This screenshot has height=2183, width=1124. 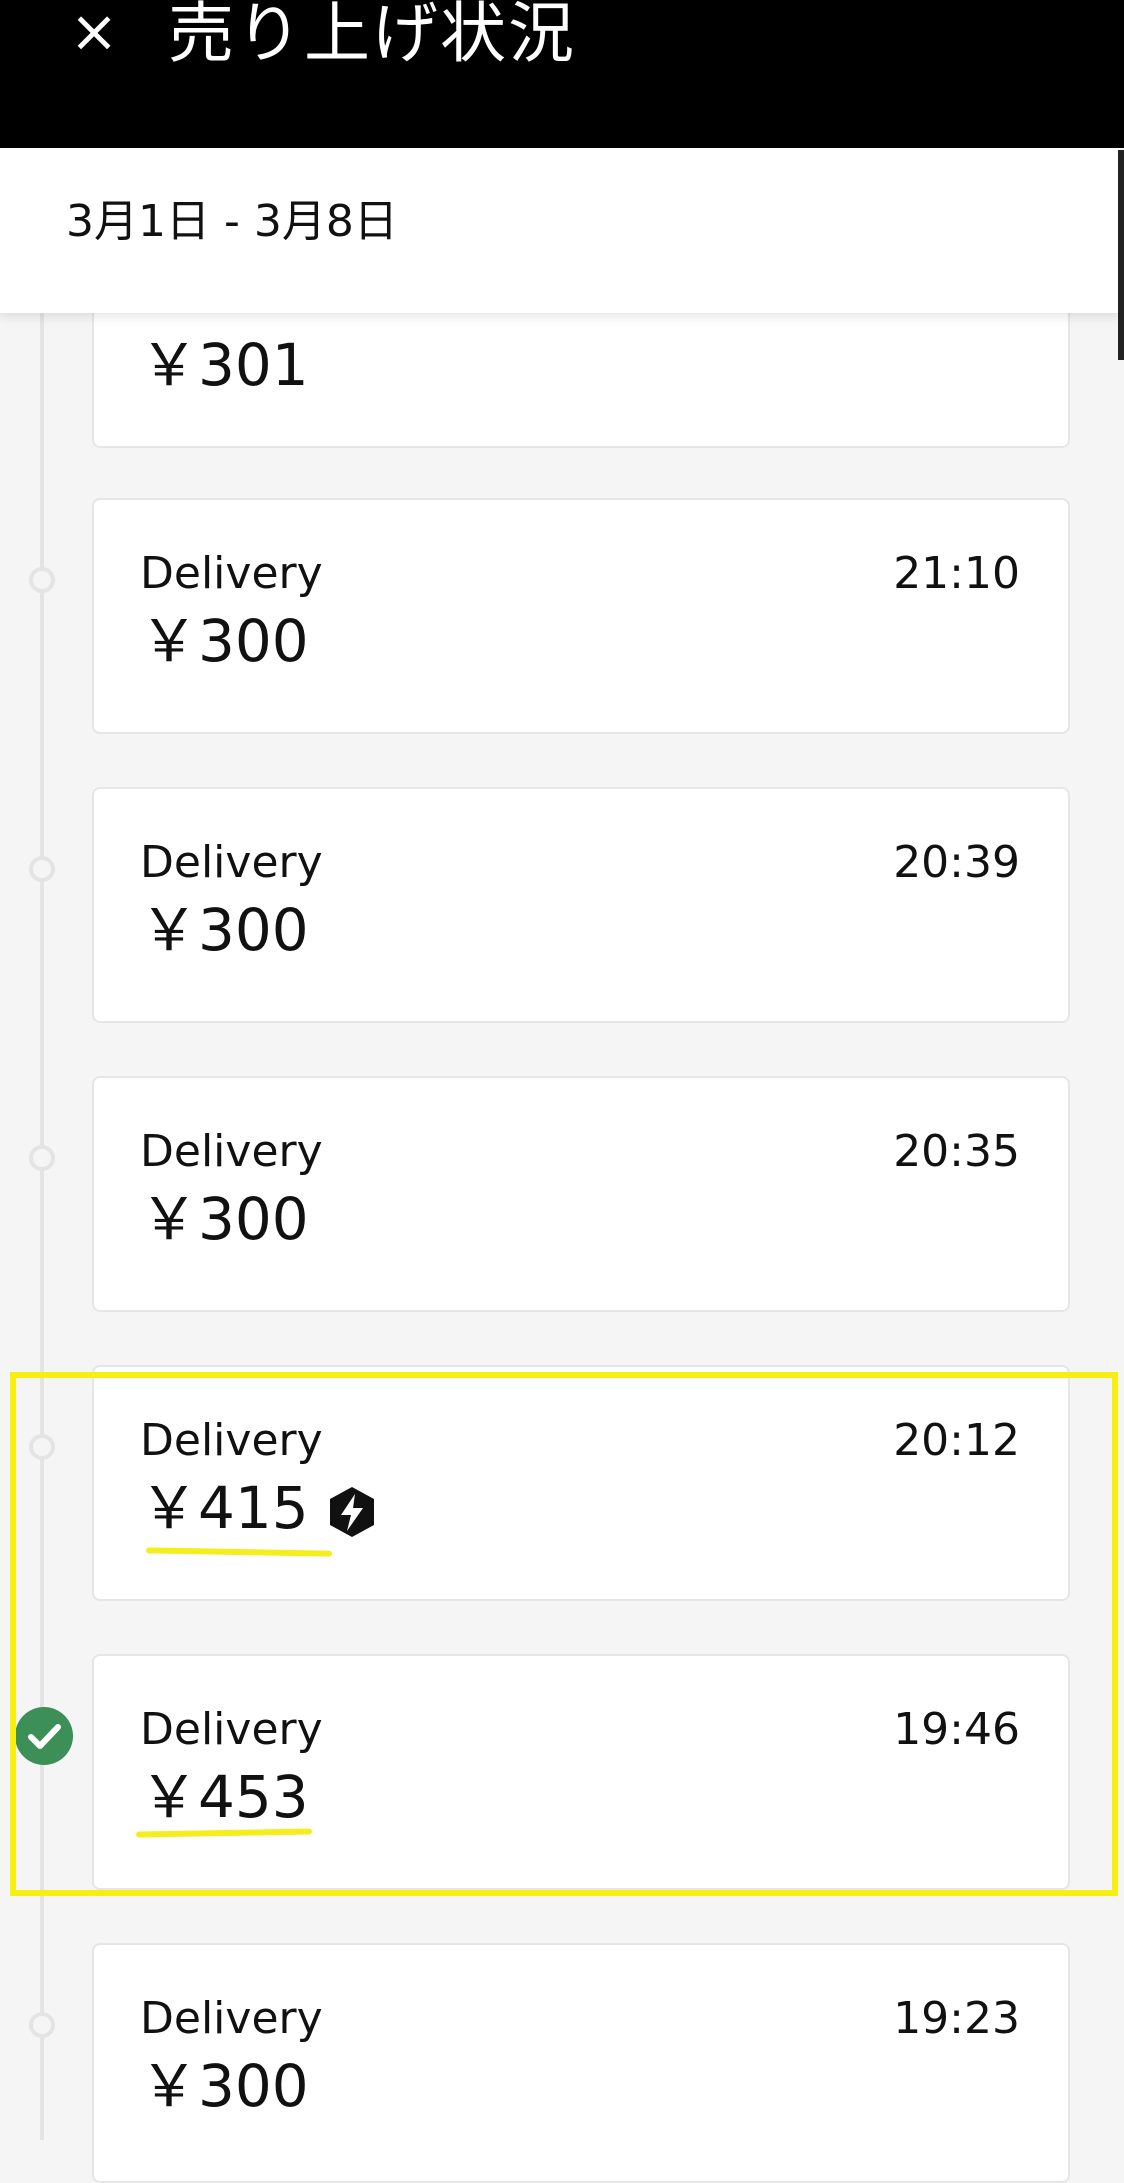 I want to click on delivery-time: 20:12, so click(x=956, y=1440).